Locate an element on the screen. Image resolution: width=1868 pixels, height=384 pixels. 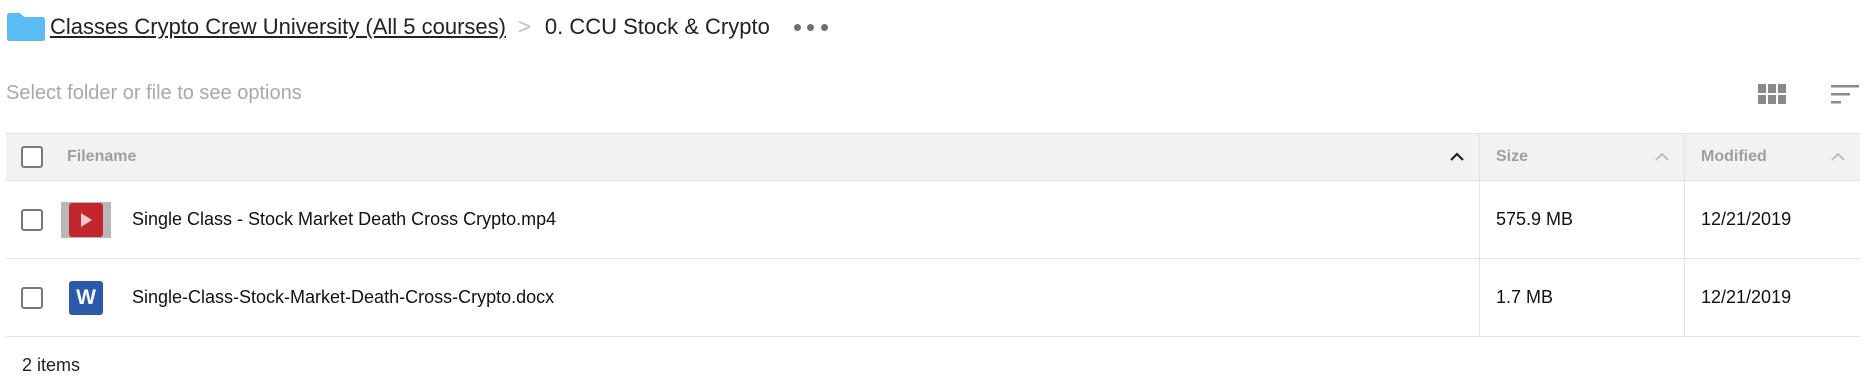
column-header-modified-label: Modified is located at coordinates (1734, 156).